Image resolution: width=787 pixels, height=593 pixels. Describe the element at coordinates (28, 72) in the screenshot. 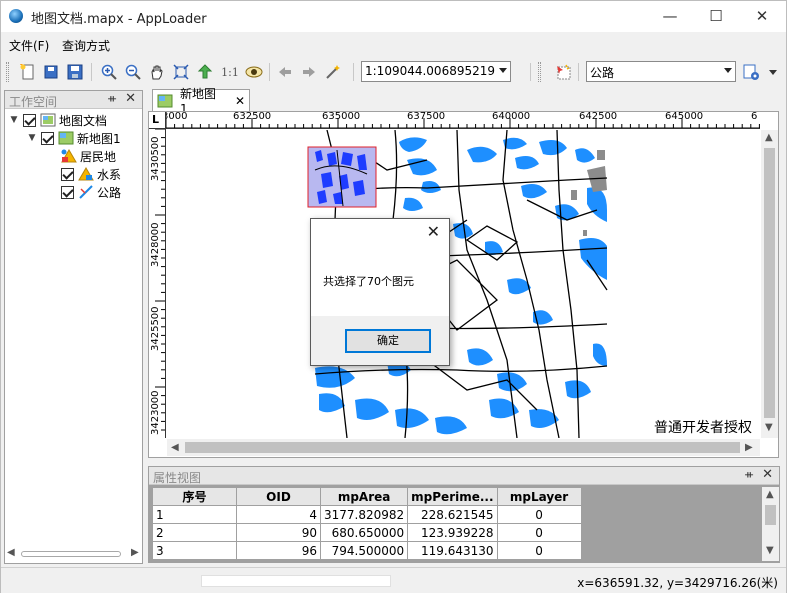

I see `new-document-icon` at that location.